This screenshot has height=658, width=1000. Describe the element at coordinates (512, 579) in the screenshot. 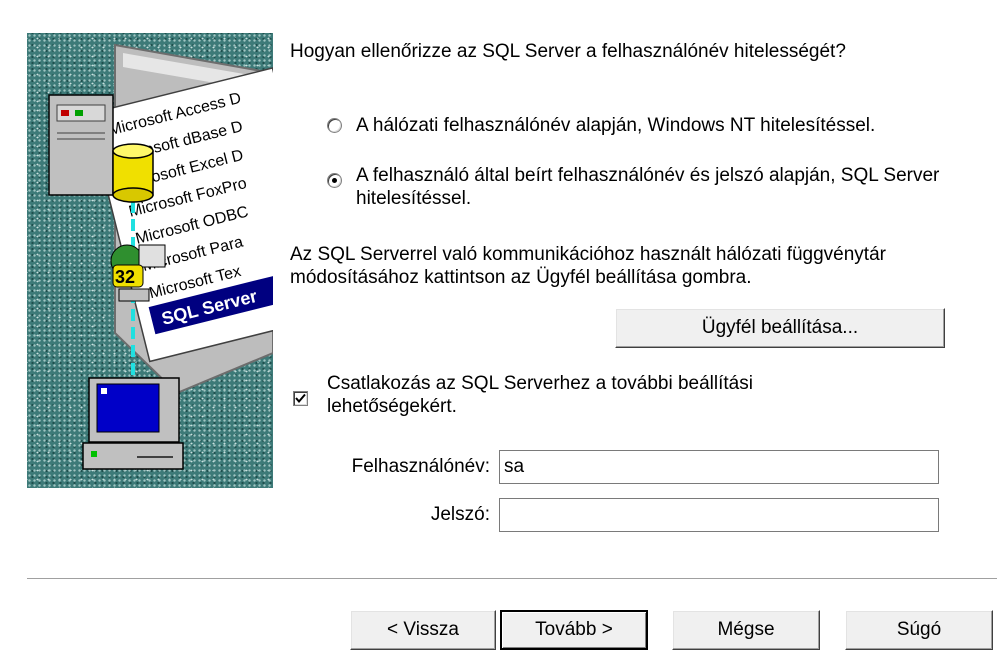

I see `dialog-divider` at that location.